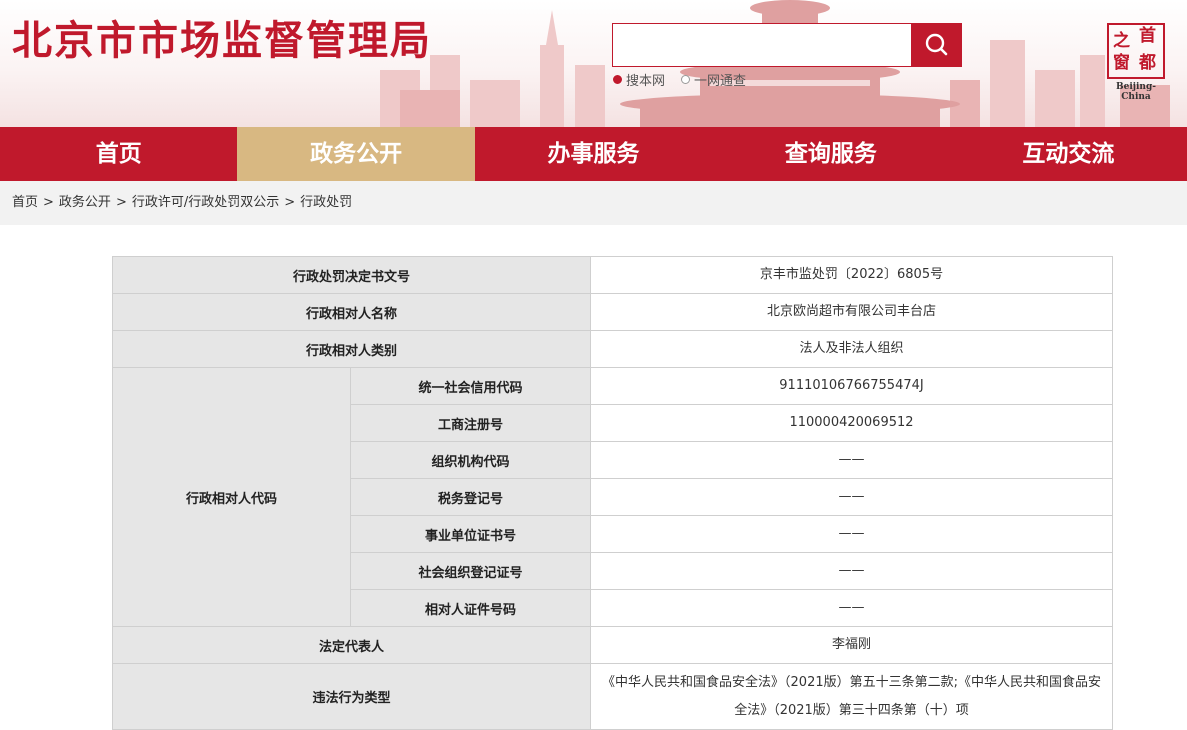  What do you see at coordinates (646, 81) in the screenshot?
I see `scope-site-label: 搜本网` at bounding box center [646, 81].